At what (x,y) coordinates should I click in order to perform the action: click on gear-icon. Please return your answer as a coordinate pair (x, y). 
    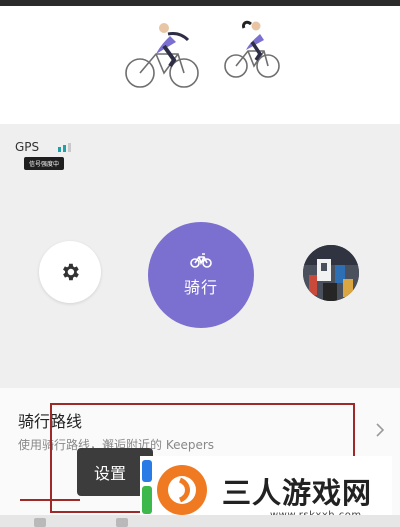
    Looking at the image, I should click on (71, 272).